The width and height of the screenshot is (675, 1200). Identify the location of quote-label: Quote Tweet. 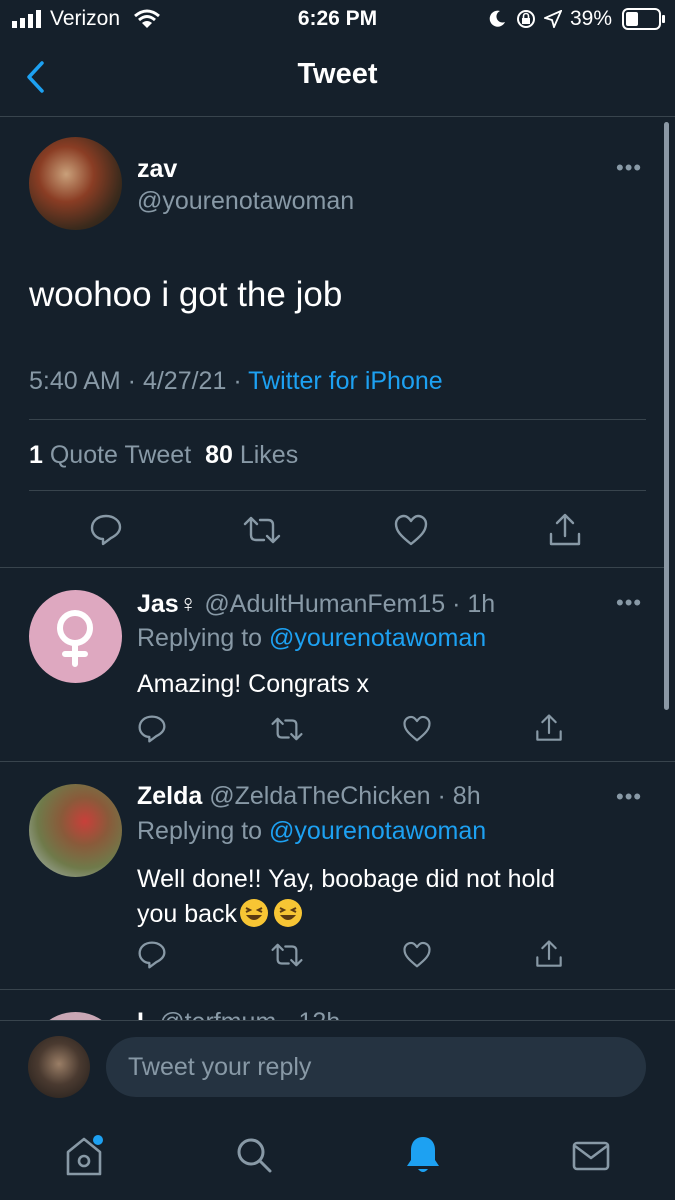
(120, 455).